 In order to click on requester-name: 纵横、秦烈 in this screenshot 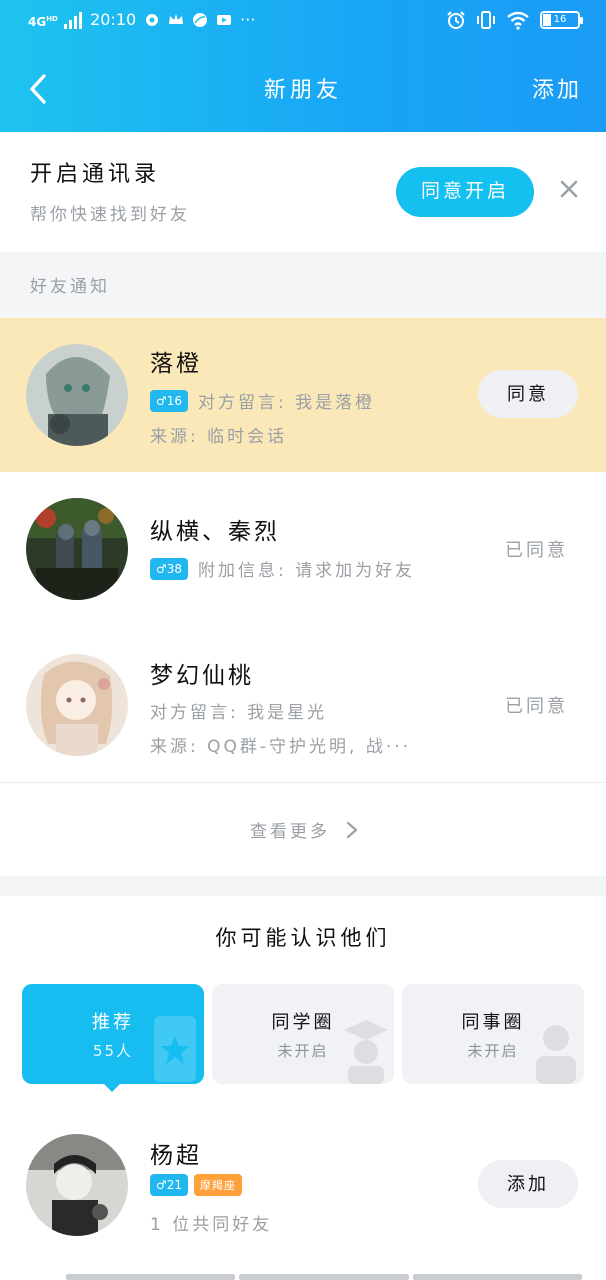, I will do `click(215, 532)`.